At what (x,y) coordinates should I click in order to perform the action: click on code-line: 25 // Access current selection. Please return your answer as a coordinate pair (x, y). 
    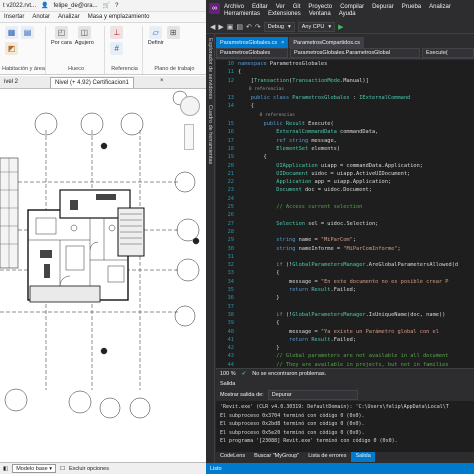
    Looking at the image, I should click on (337, 207).